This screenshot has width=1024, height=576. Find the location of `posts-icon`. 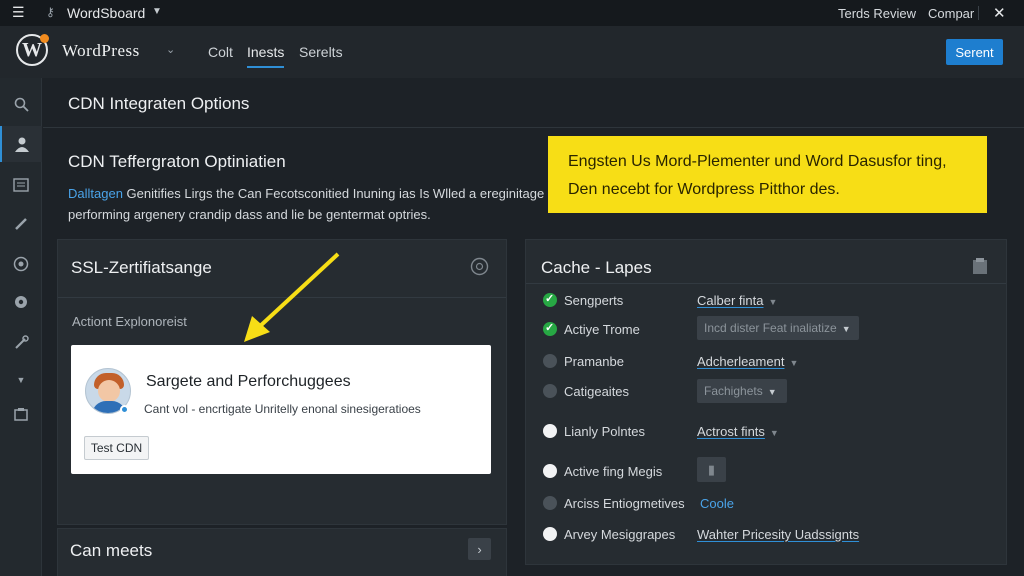

posts-icon is located at coordinates (21, 185).